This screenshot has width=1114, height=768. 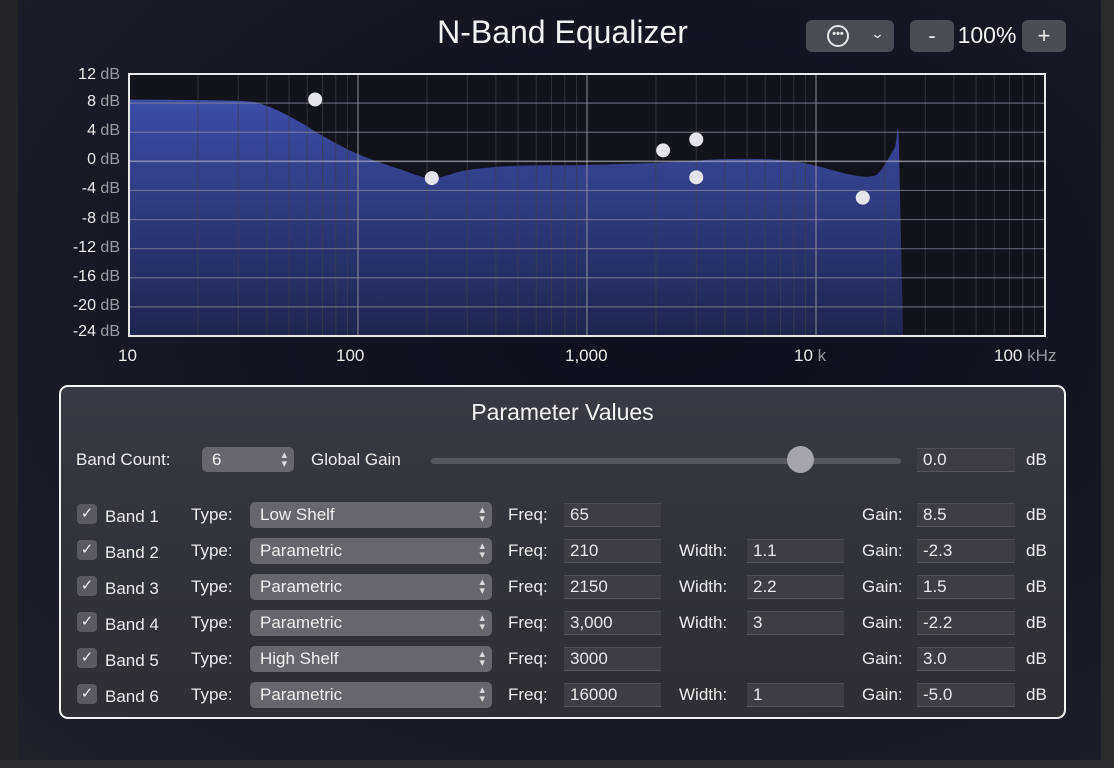 What do you see at coordinates (297, 514) in the screenshot?
I see `band-1-type-value: Low Shelf` at bounding box center [297, 514].